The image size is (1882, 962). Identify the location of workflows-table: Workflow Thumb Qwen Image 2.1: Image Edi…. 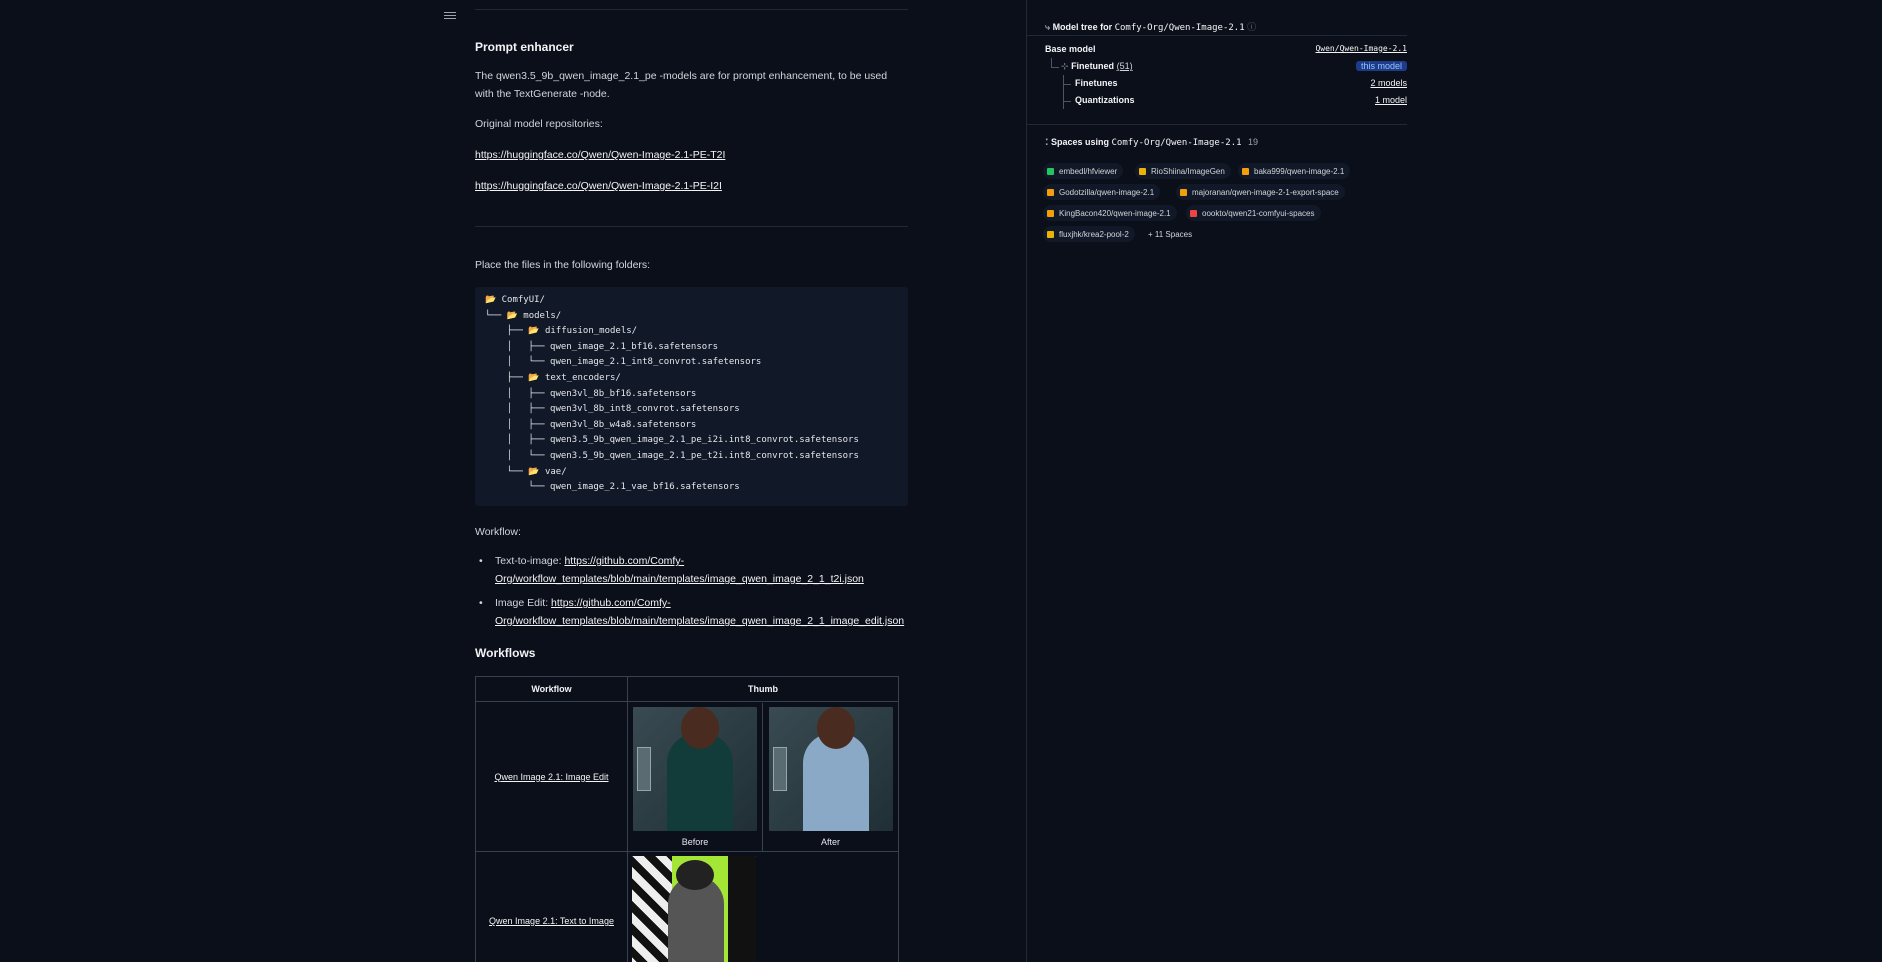
(687, 819).